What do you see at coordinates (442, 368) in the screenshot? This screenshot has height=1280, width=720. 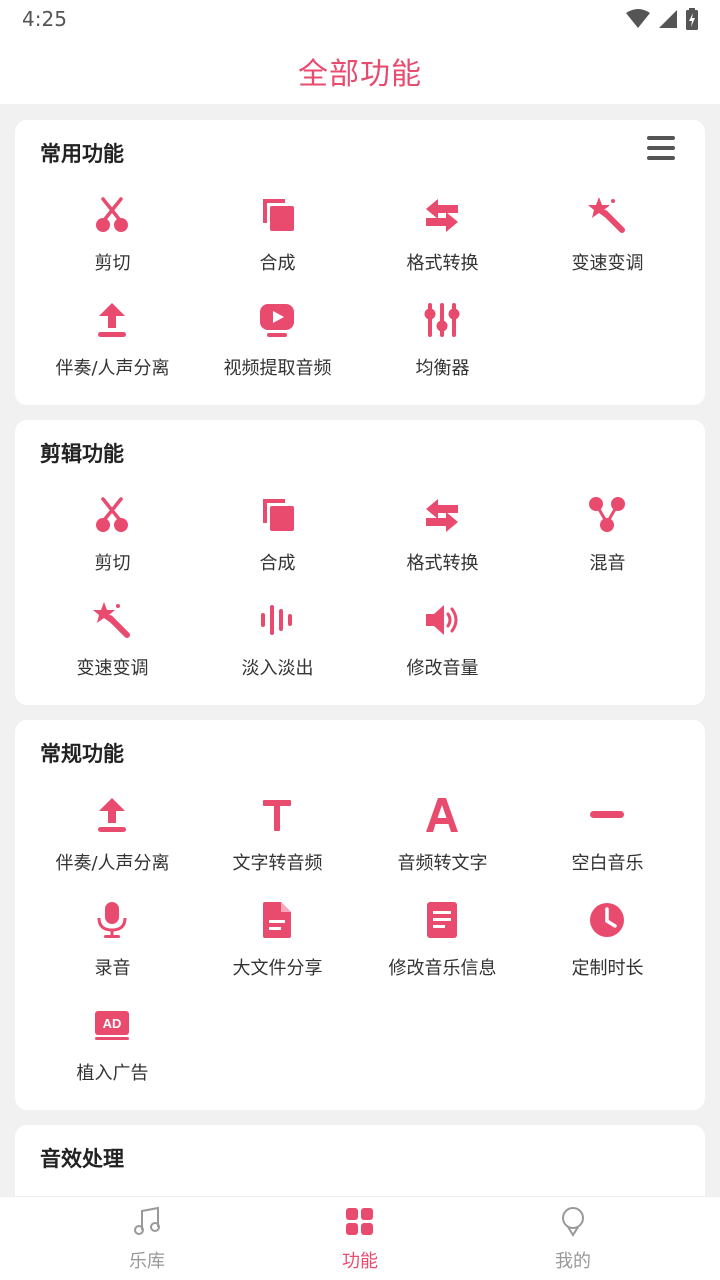 I see `feature-label: 均衡器` at bounding box center [442, 368].